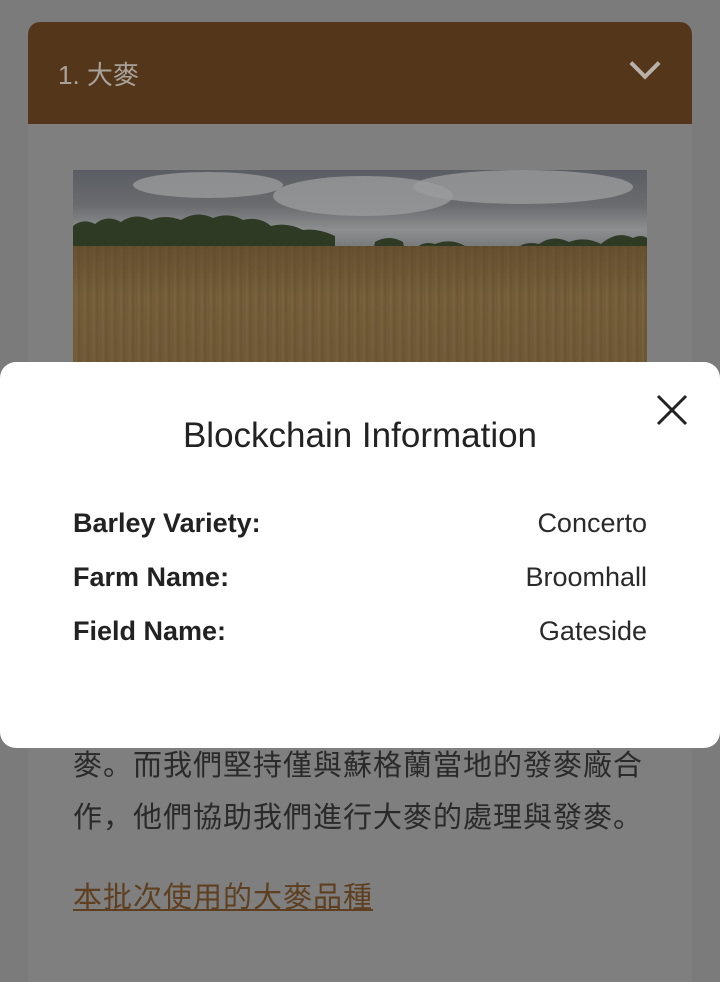  What do you see at coordinates (592, 523) in the screenshot?
I see `info-value: Concerto` at bounding box center [592, 523].